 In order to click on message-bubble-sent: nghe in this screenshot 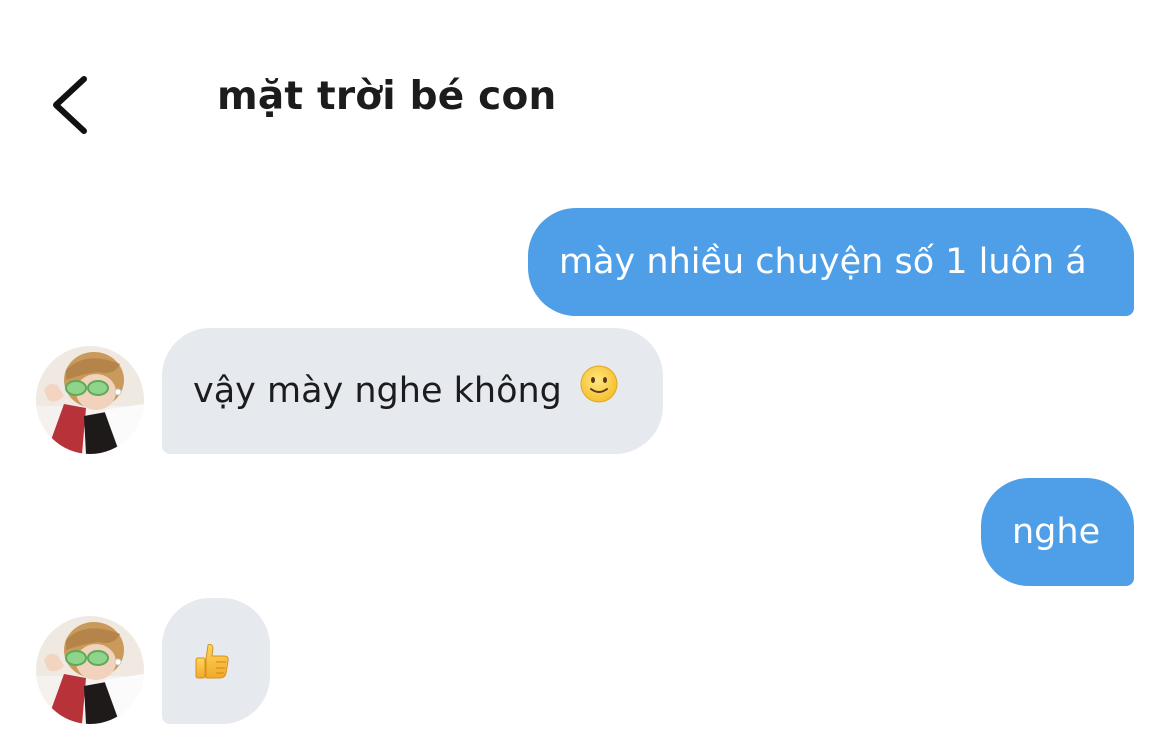, I will do `click(1057, 532)`.